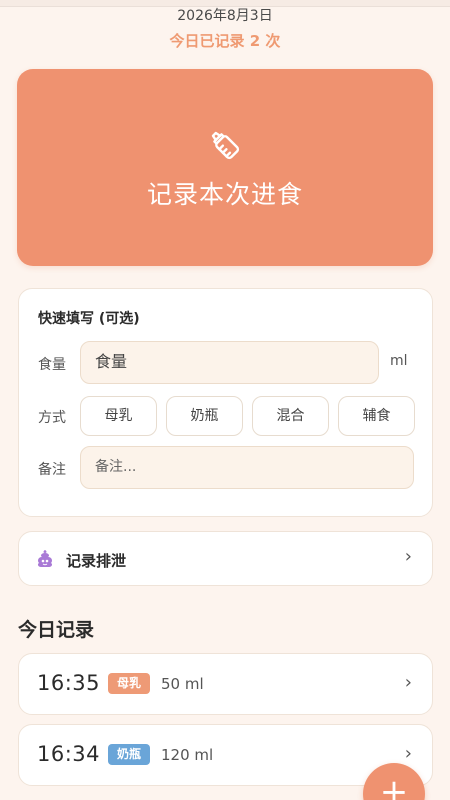 This screenshot has height=800, width=450. Describe the element at coordinates (96, 561) in the screenshot. I see `record-excretion-label: 记录排泄` at that location.